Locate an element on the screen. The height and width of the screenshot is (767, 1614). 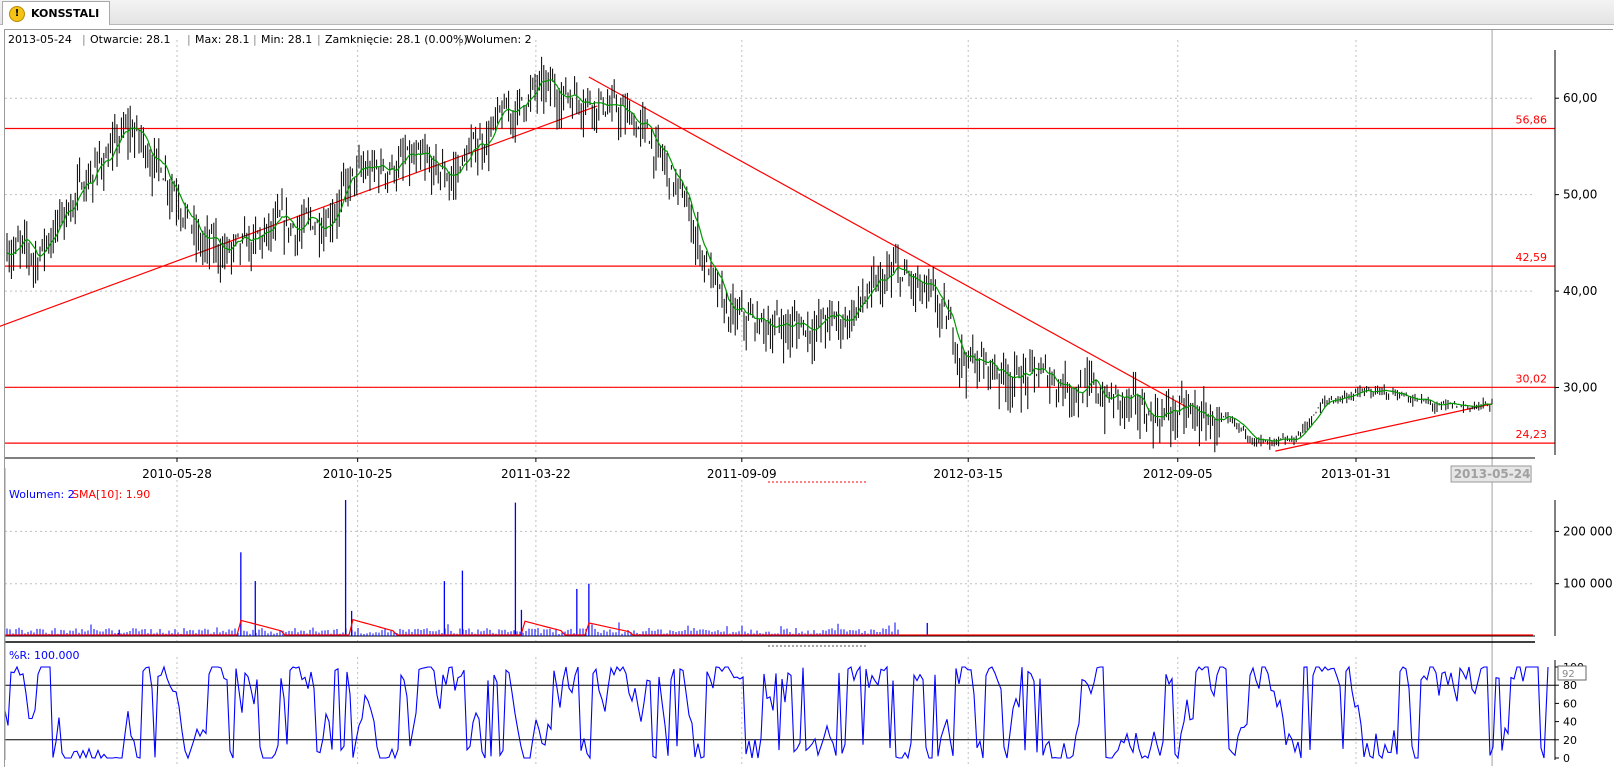
sma-legend: SMA[10]: 1.90 is located at coordinates (111, 494).